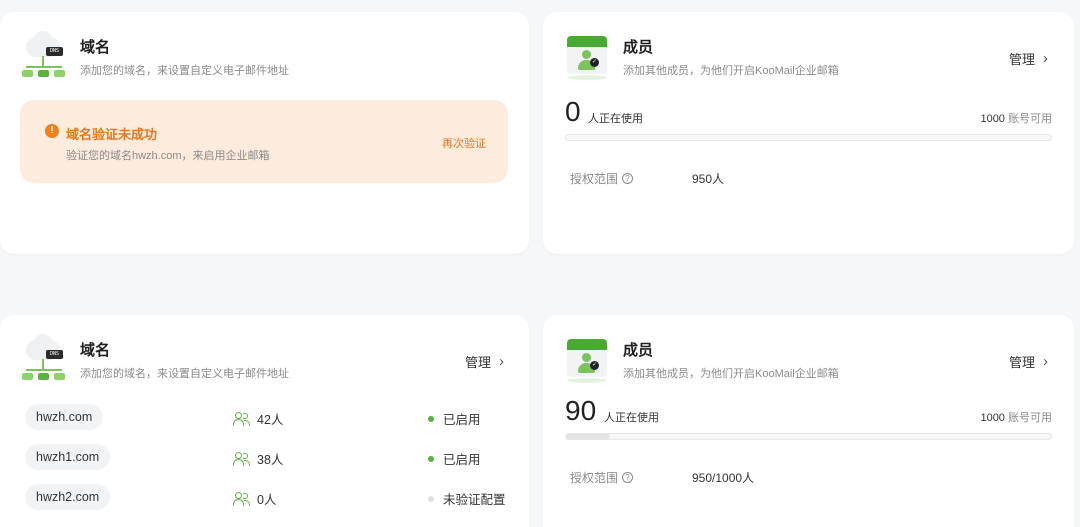 The width and height of the screenshot is (1080, 527). I want to click on auth-scope-value: 950人, so click(708, 179).